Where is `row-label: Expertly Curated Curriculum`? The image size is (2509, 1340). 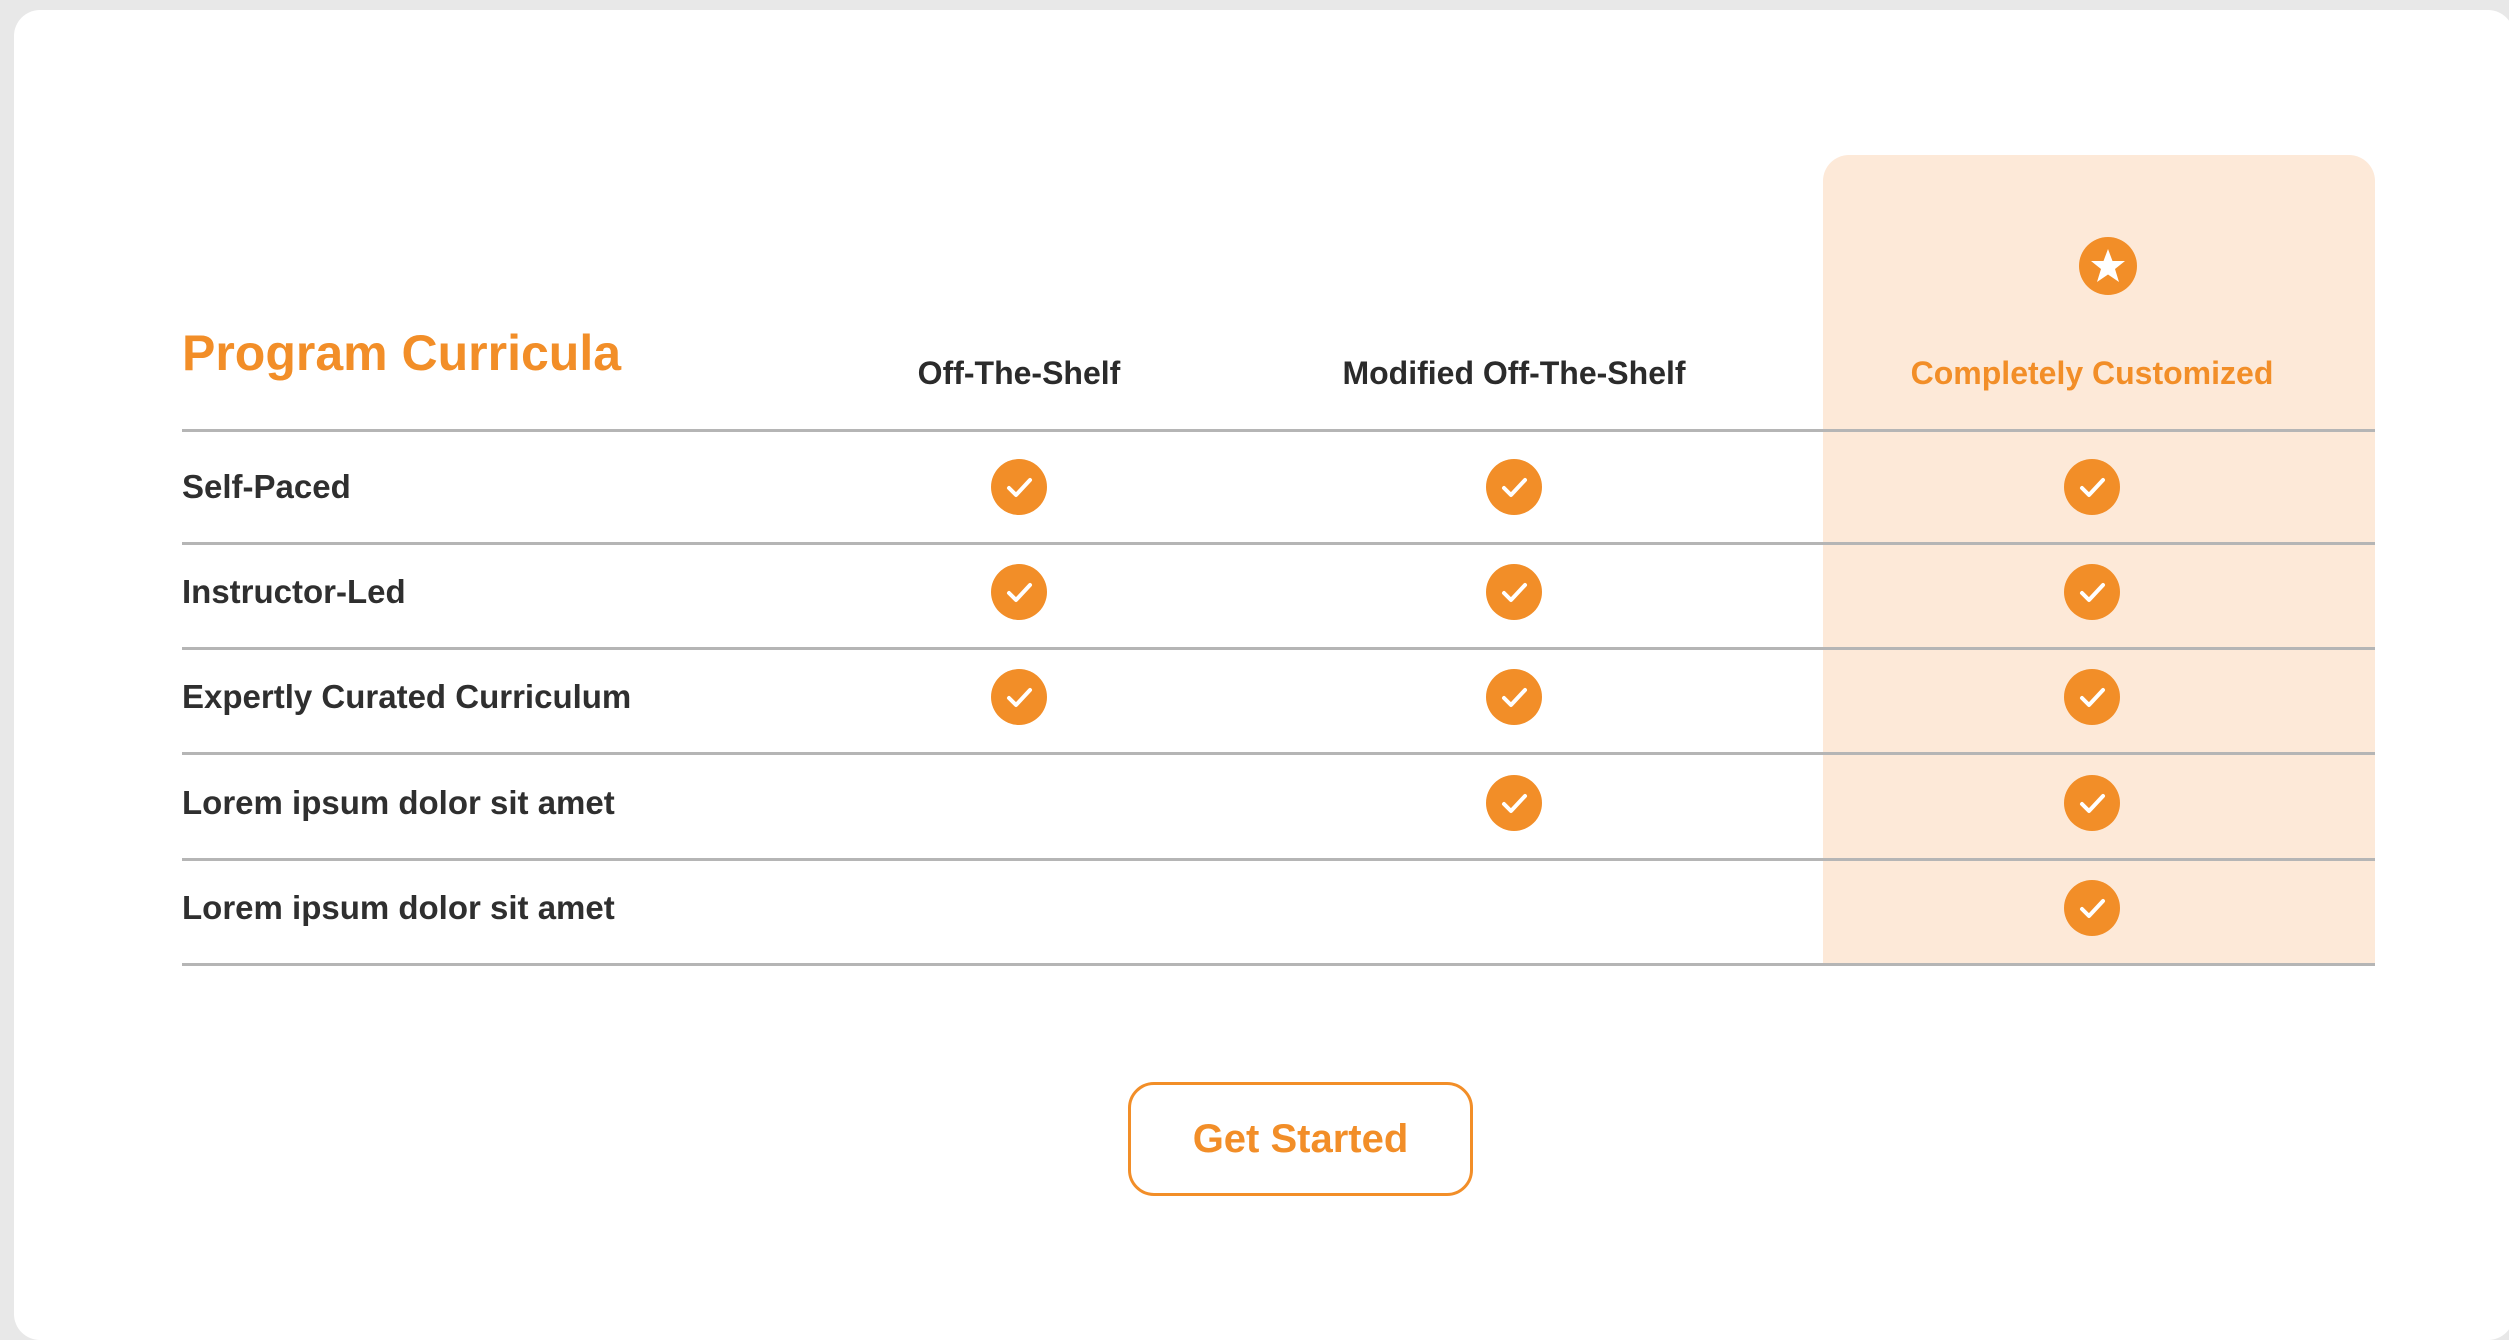 row-label: Expertly Curated Curriculum is located at coordinates (407, 696).